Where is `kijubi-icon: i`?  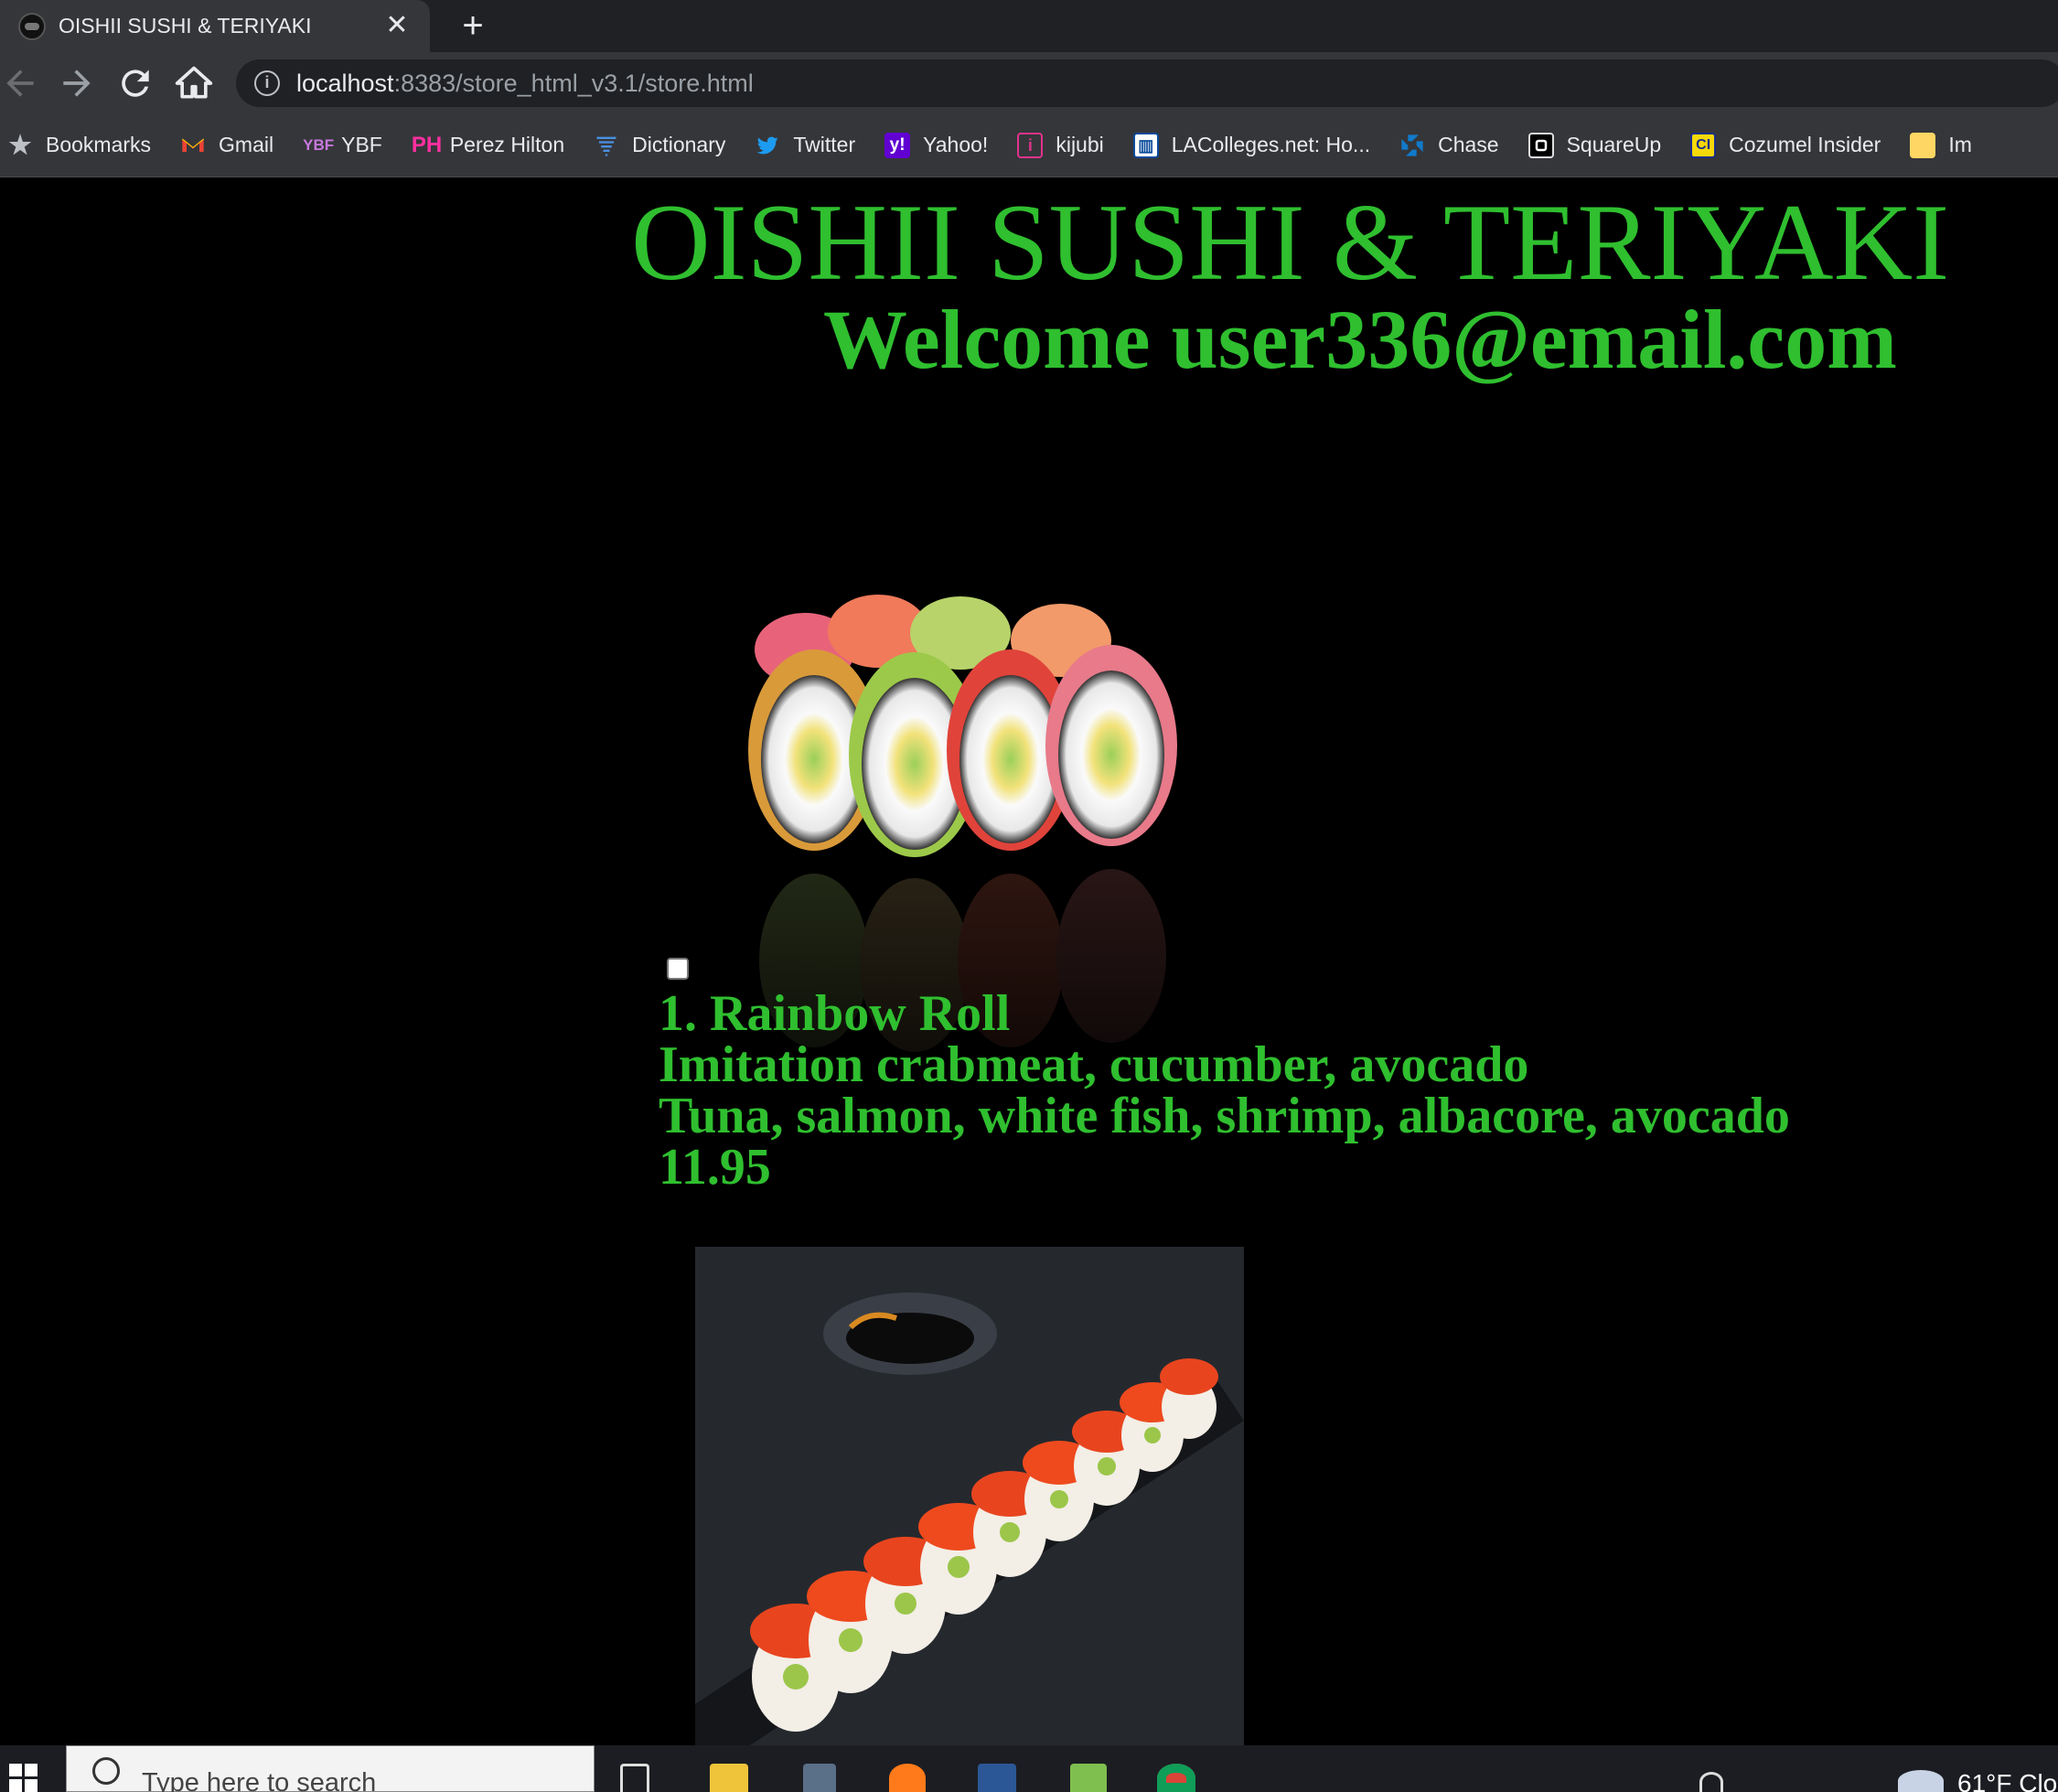 kijubi-icon: i is located at coordinates (1030, 145).